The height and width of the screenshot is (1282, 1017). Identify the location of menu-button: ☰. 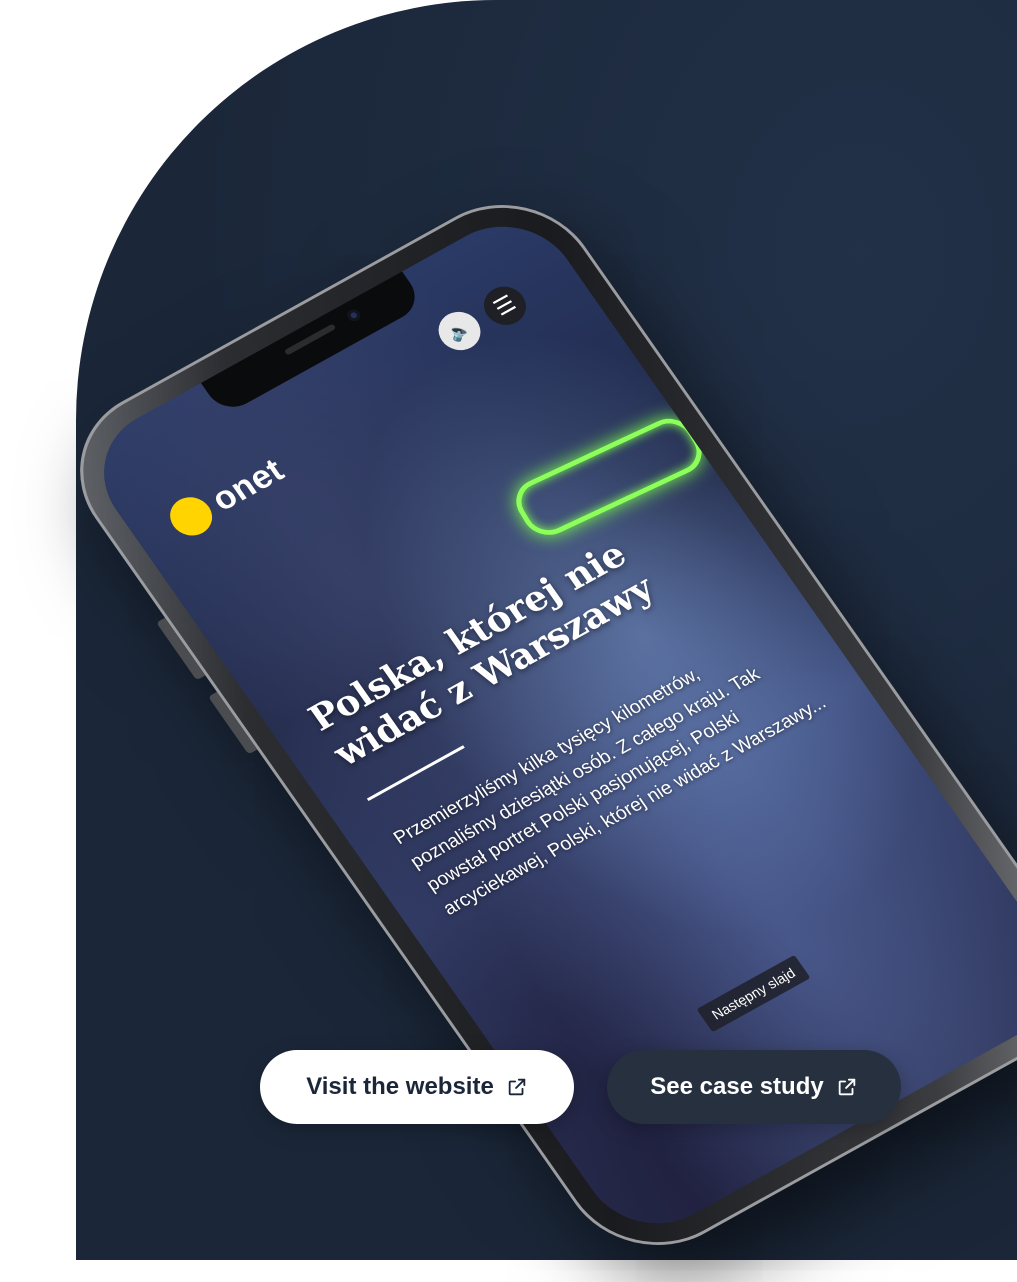
(505, 305).